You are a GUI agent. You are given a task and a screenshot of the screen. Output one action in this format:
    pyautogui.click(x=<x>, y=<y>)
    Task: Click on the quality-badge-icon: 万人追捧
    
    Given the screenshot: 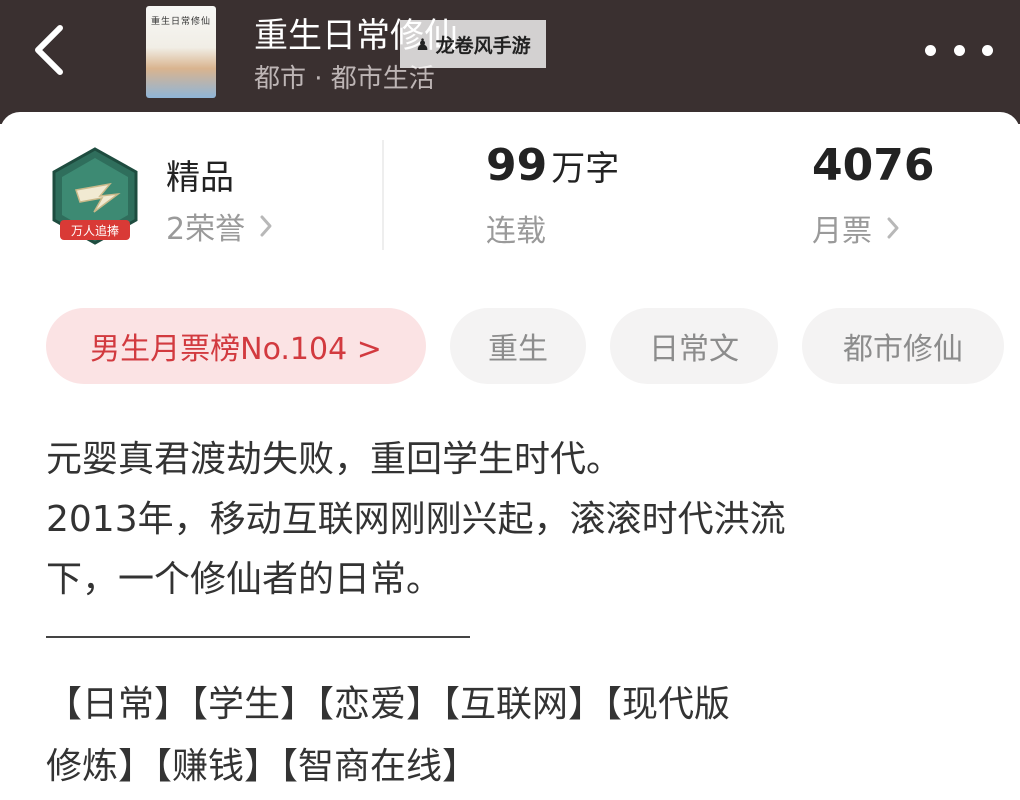 What is the action you would take?
    pyautogui.click(x=95, y=196)
    